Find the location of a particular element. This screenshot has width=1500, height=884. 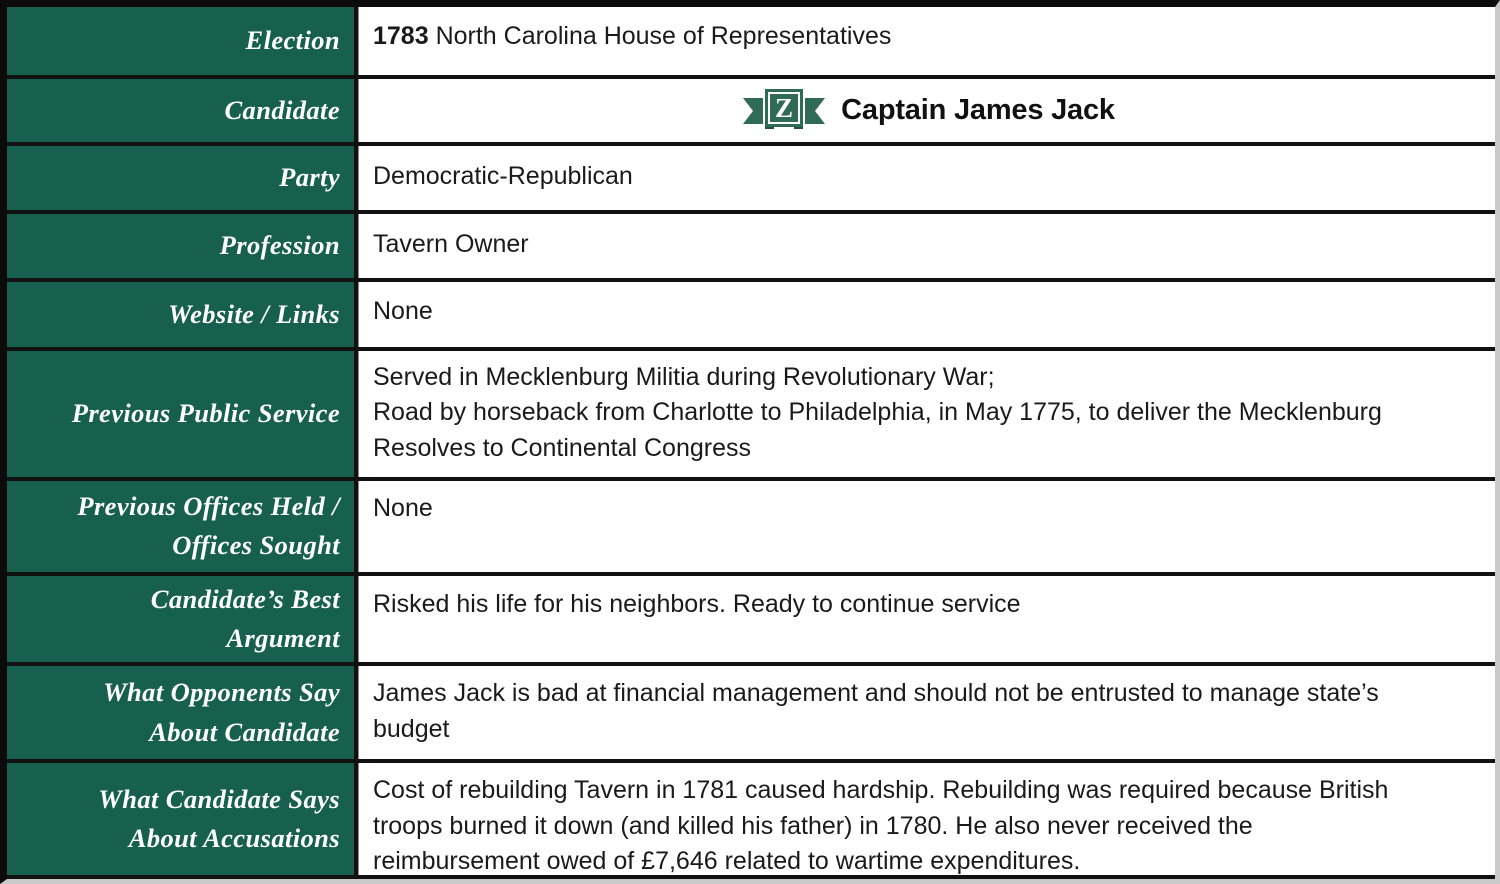

row-label-line-1: Candidate’s Best is located at coordinates (245, 598).